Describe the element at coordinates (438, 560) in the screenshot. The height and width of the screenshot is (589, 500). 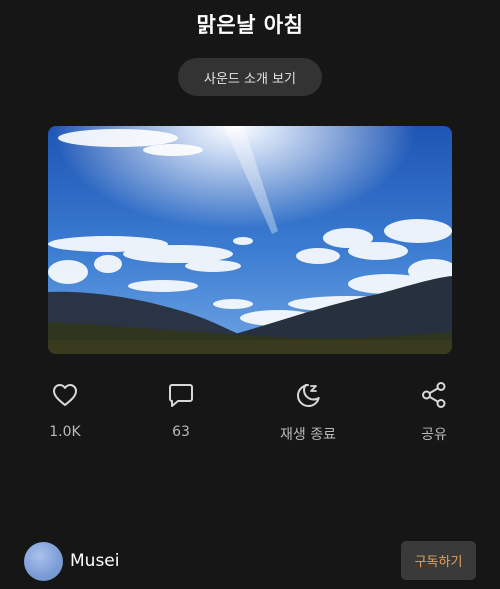
I see `subscribe-button: 구독하기` at that location.